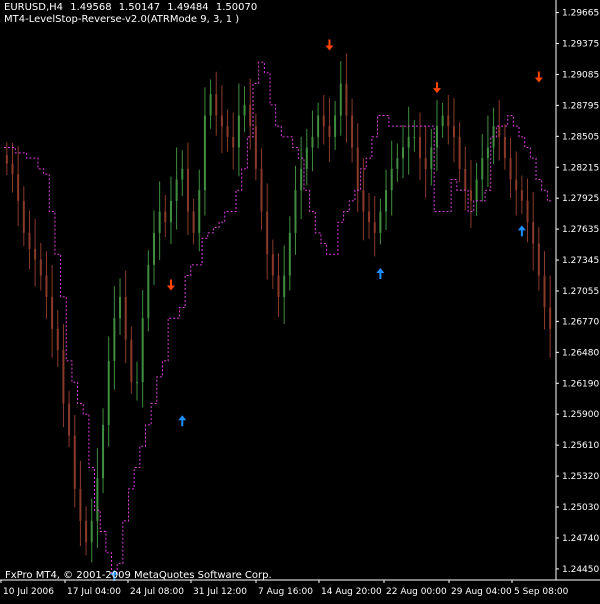 The width and height of the screenshot is (600, 604). I want to click on time-tick-label: 14 Aug 20:00, so click(351, 592).